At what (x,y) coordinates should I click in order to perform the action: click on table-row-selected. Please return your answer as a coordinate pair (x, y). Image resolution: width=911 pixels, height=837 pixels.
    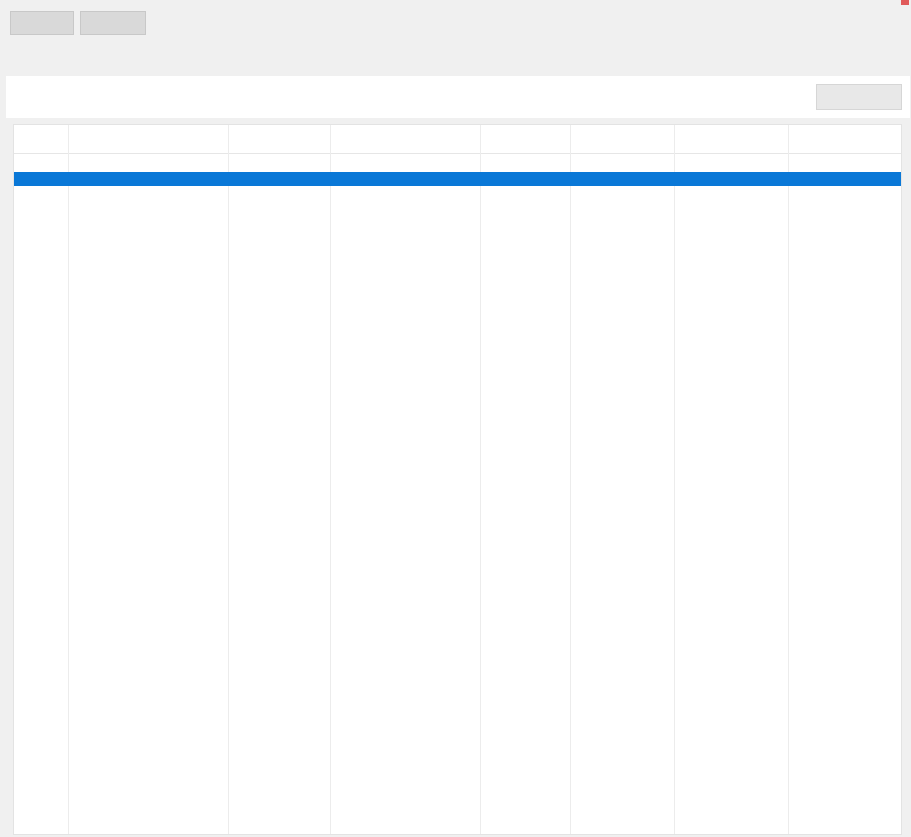
    Looking at the image, I should click on (457, 179).